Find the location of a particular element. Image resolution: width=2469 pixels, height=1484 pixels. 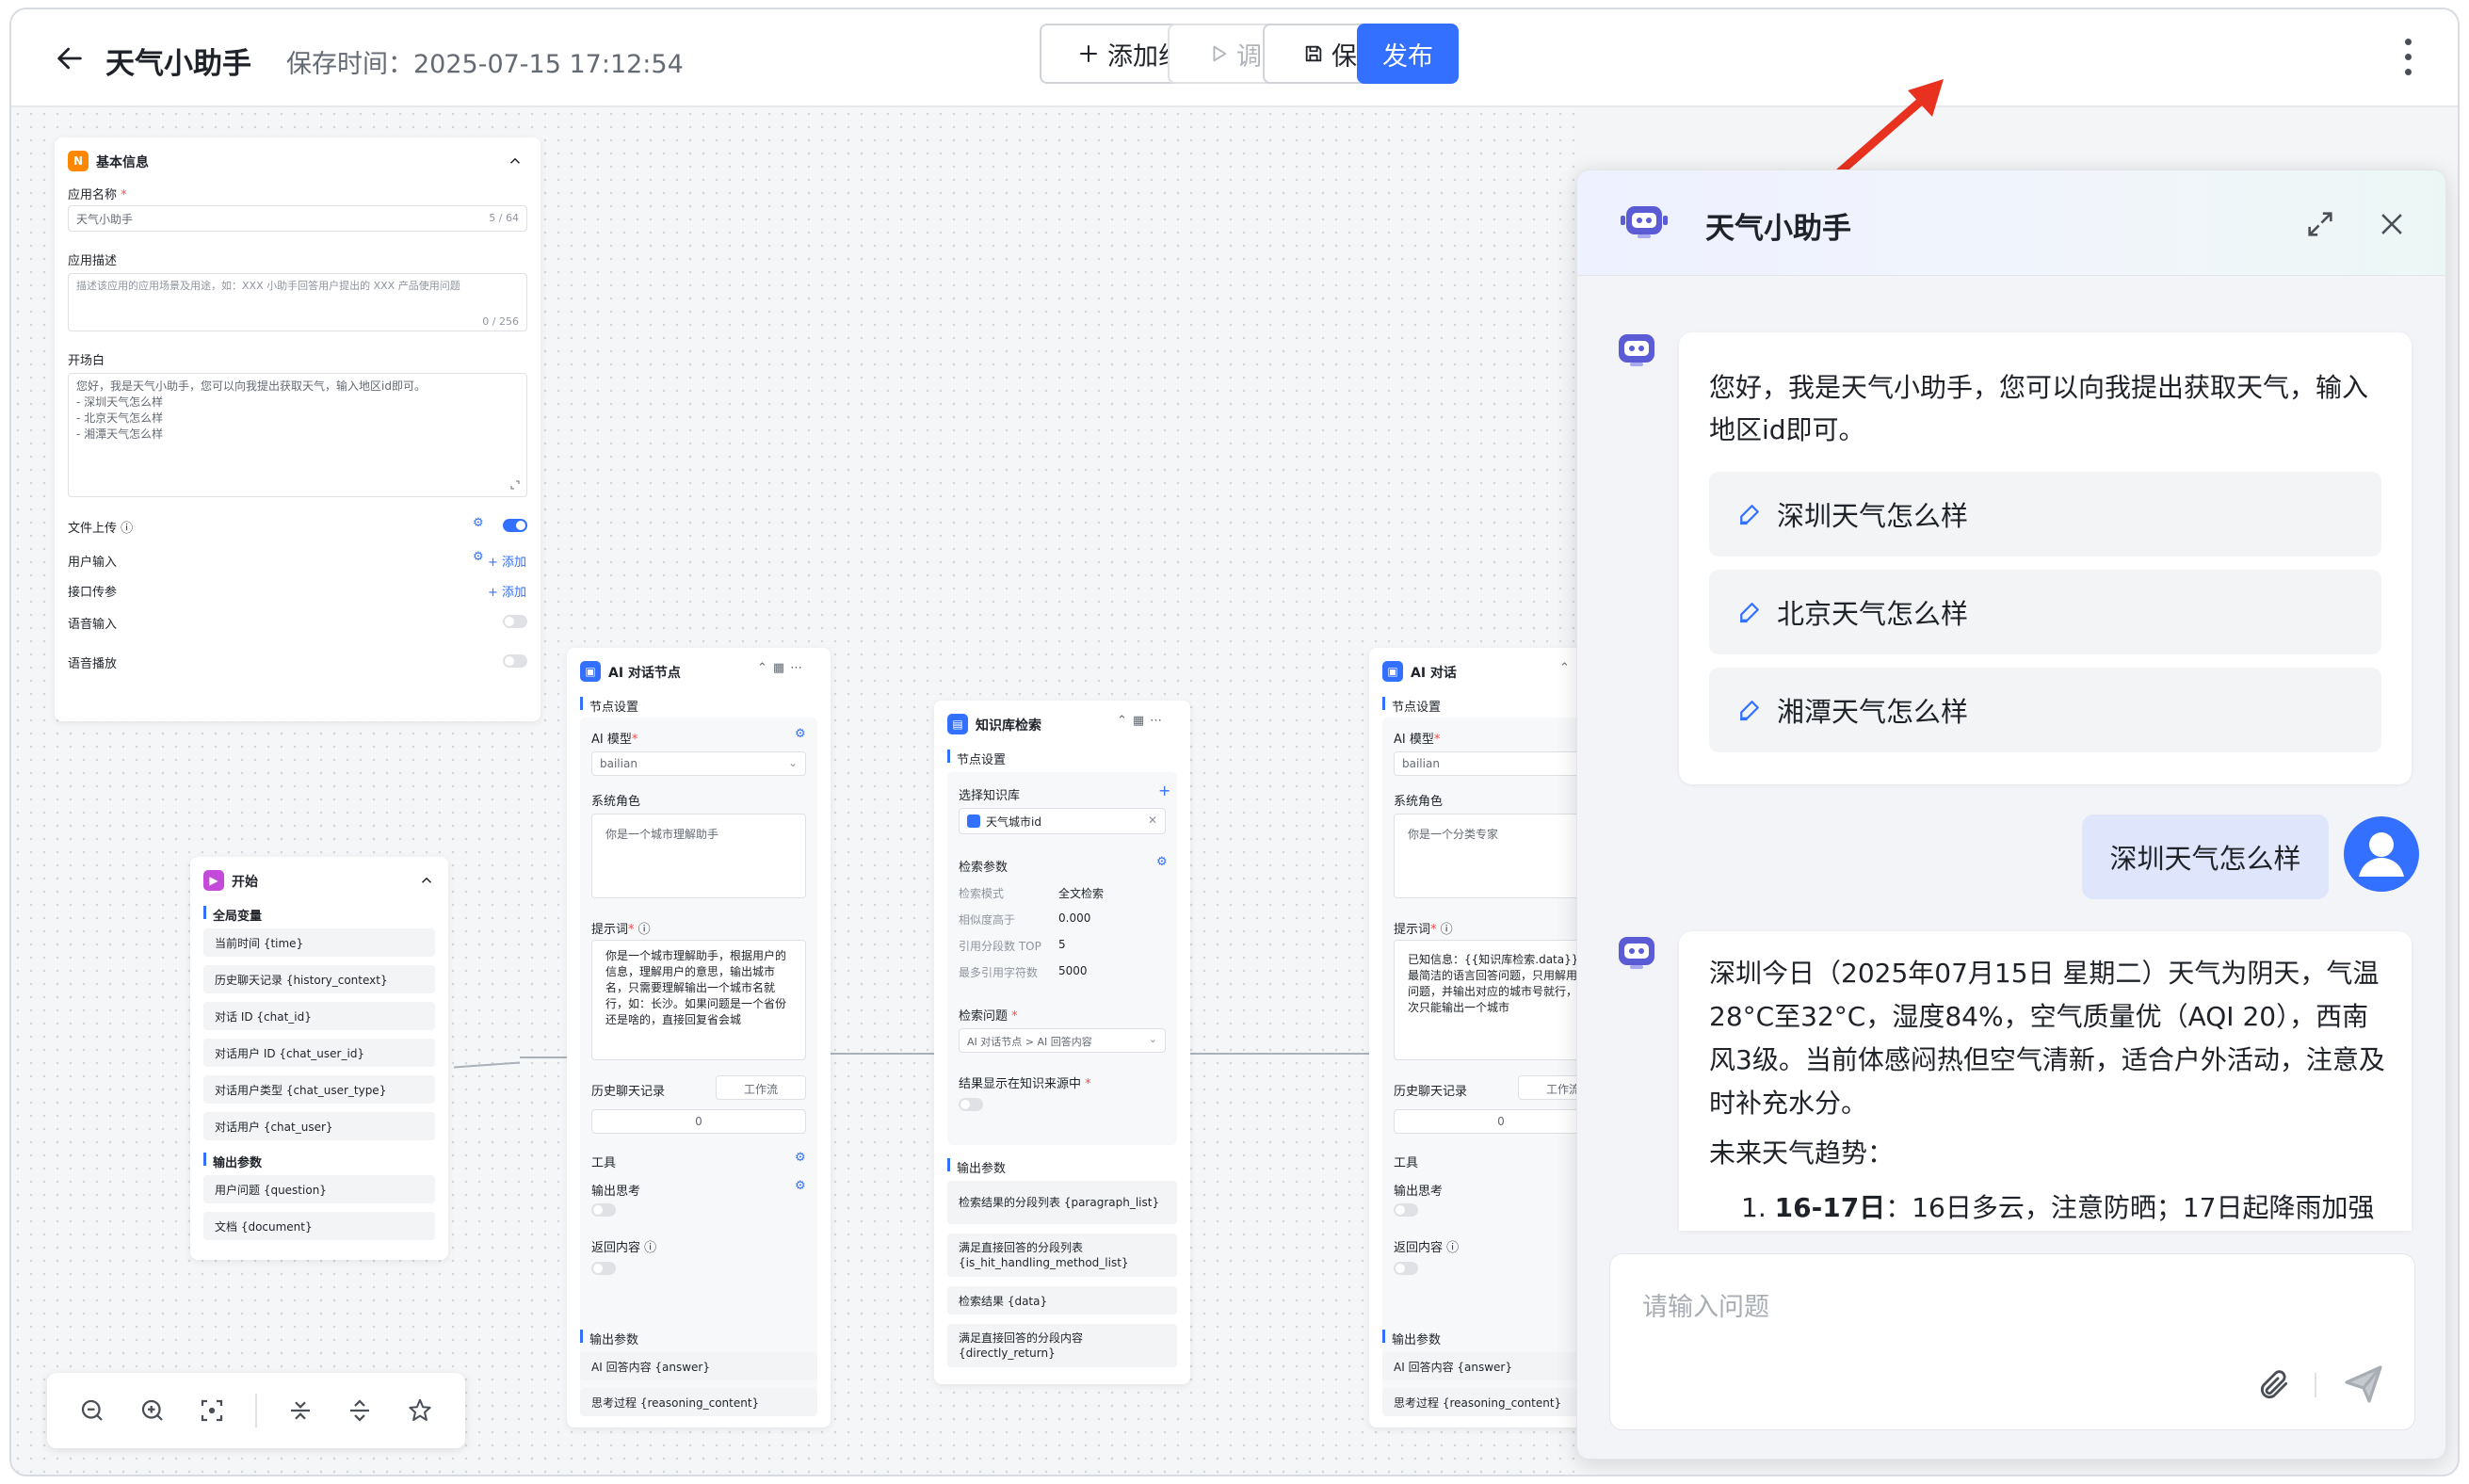

question-label: 检索问题 * is located at coordinates (989, 1017).